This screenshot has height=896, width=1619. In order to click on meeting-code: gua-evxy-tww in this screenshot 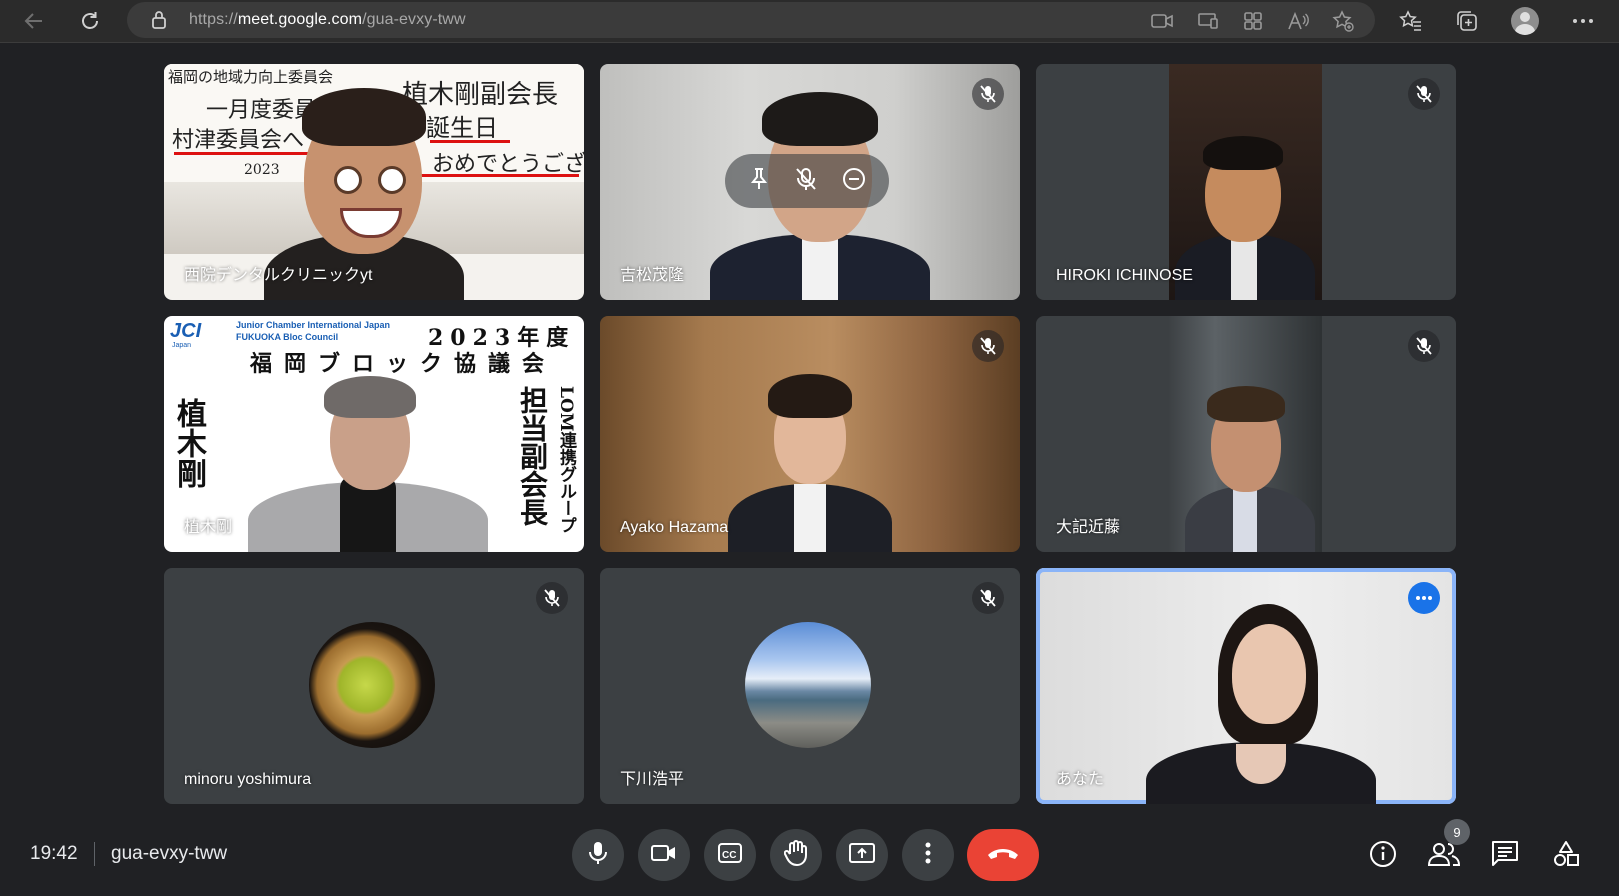, I will do `click(169, 853)`.